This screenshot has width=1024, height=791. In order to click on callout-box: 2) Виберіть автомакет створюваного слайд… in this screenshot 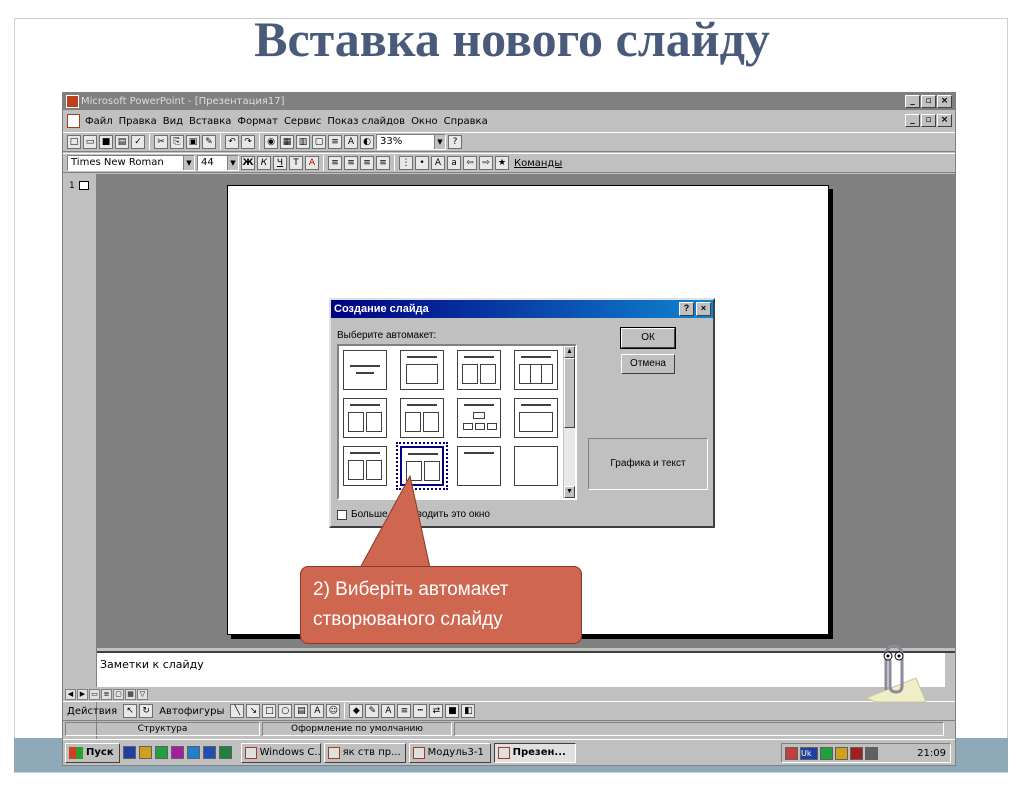, I will do `click(441, 605)`.